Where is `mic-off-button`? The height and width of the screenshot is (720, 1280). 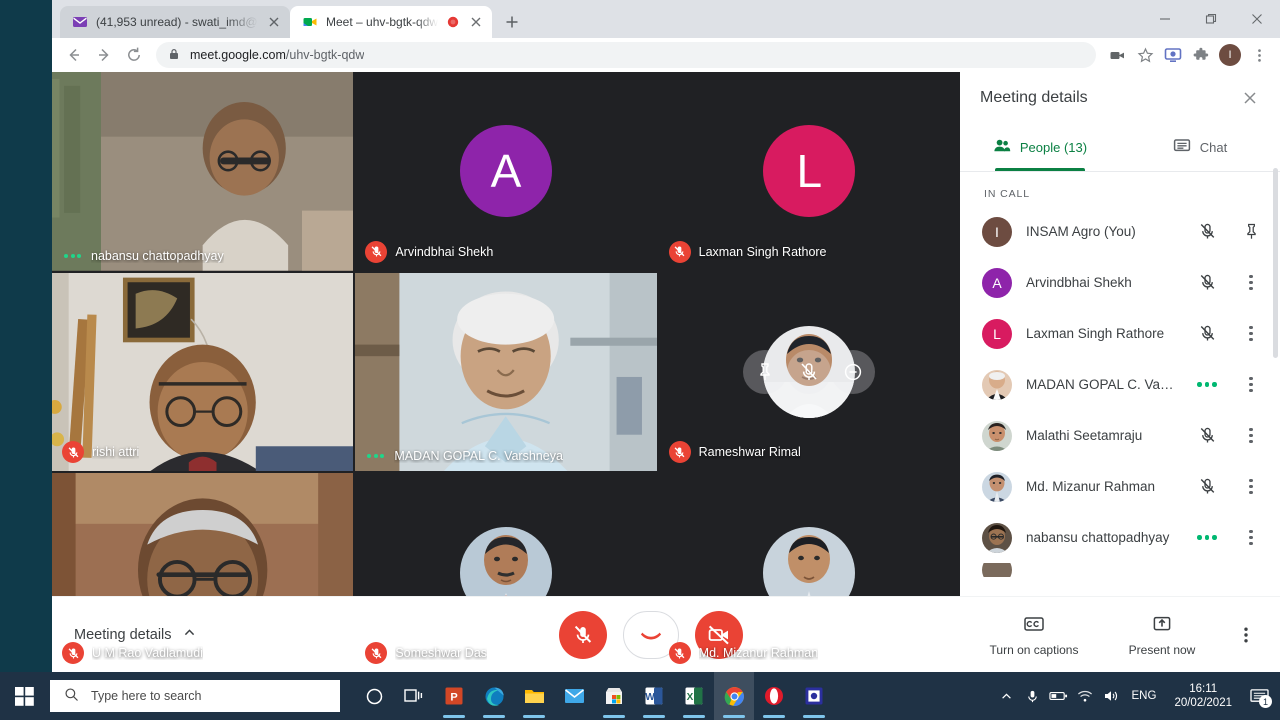 mic-off-button is located at coordinates (583, 634).